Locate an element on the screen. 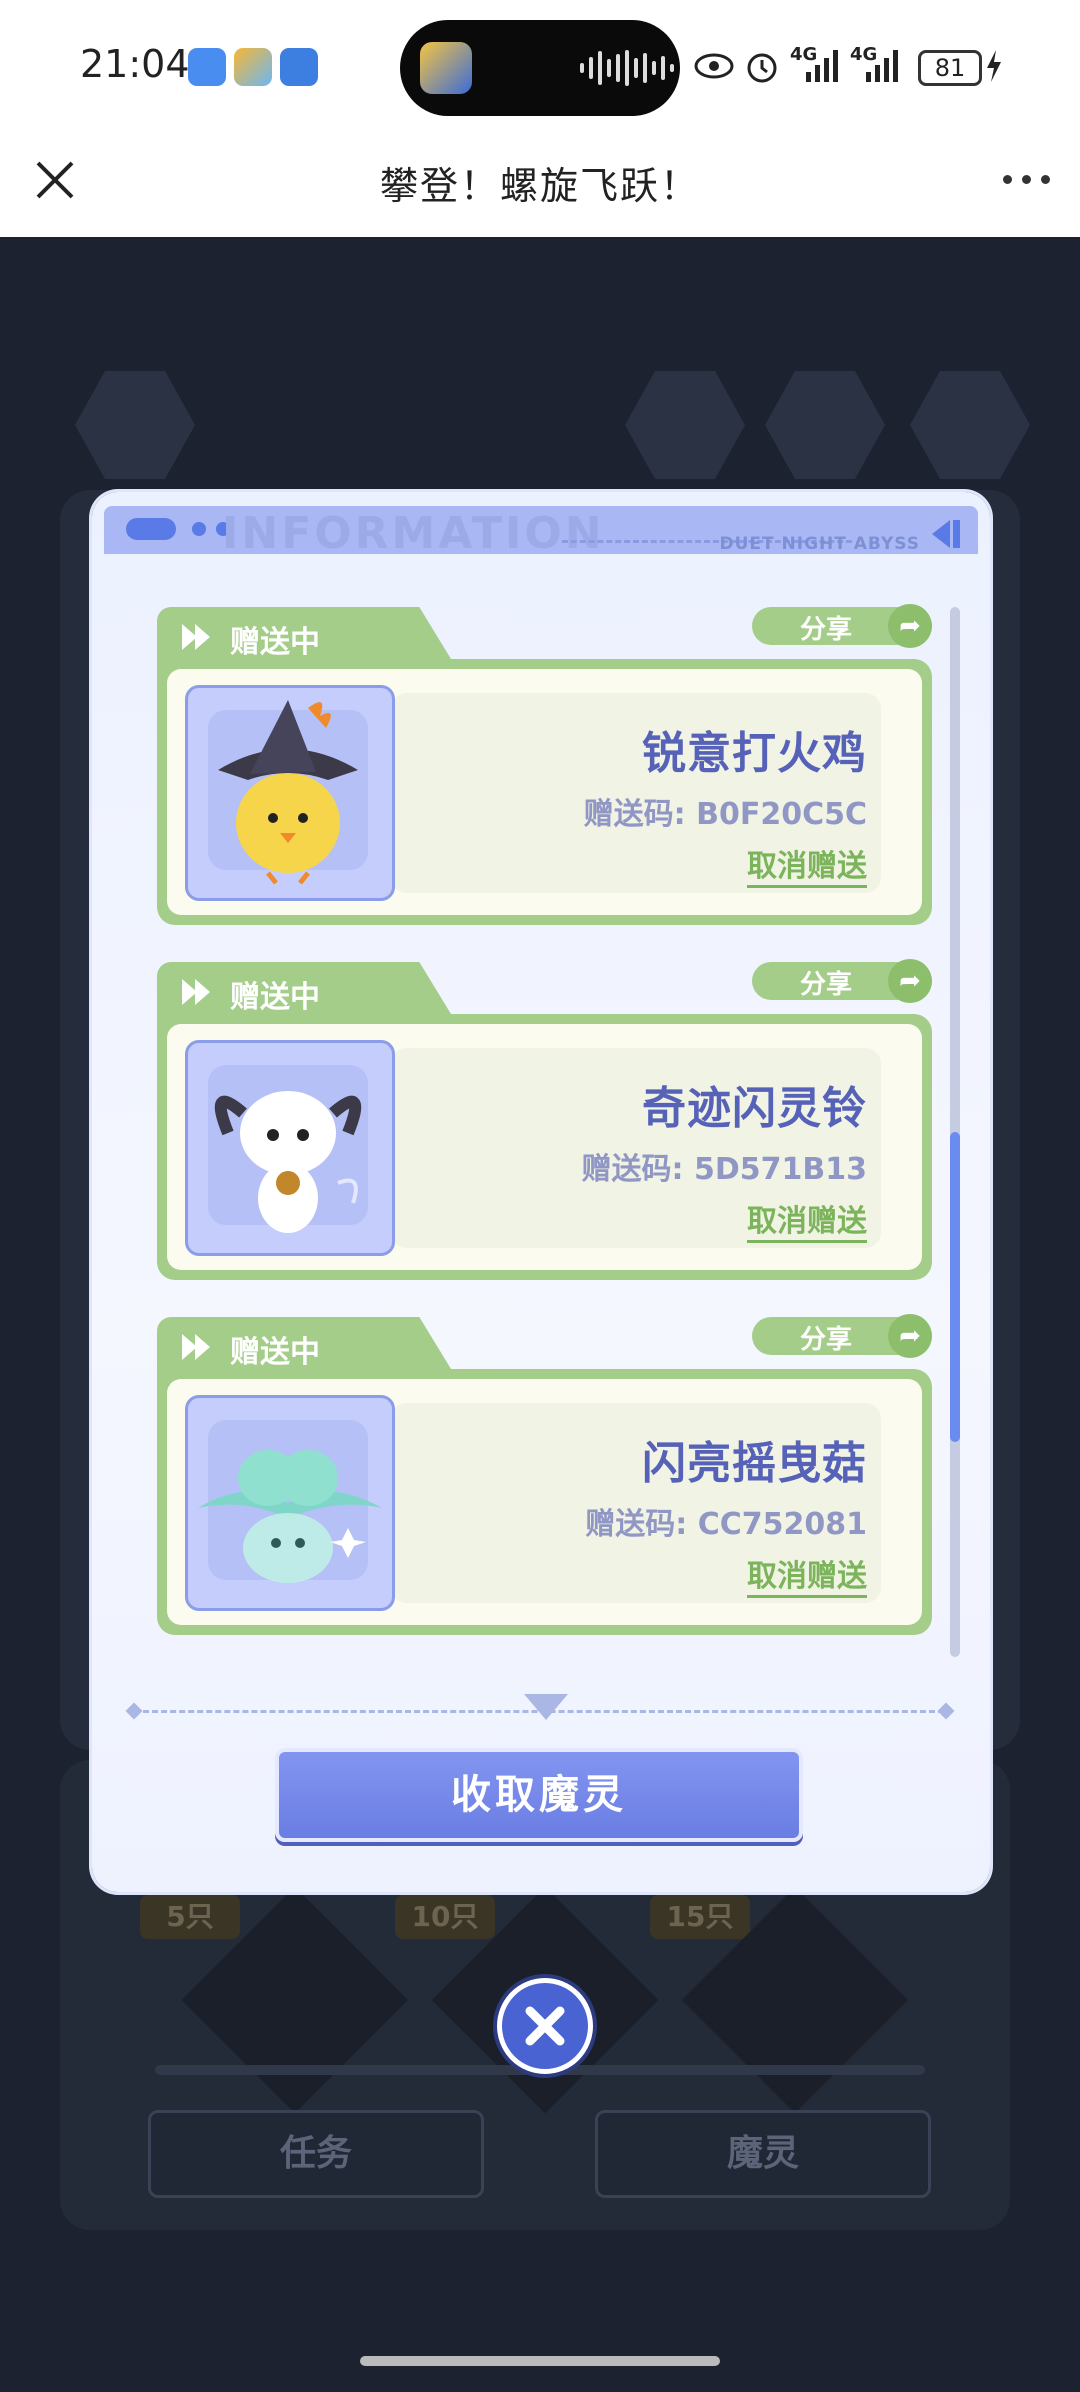  weather-notification-icon is located at coordinates (253, 67).